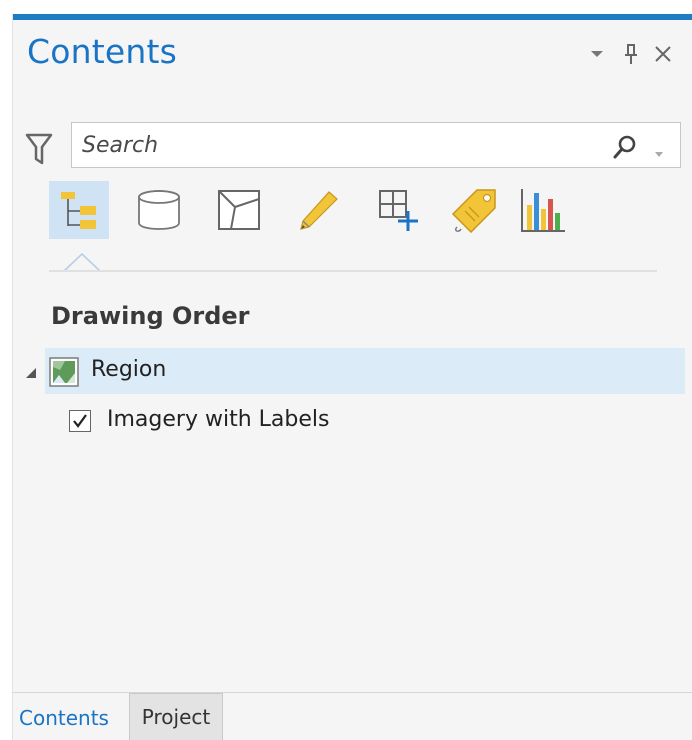 This screenshot has height=740, width=692. I want to click on selection-icon, so click(239, 210).